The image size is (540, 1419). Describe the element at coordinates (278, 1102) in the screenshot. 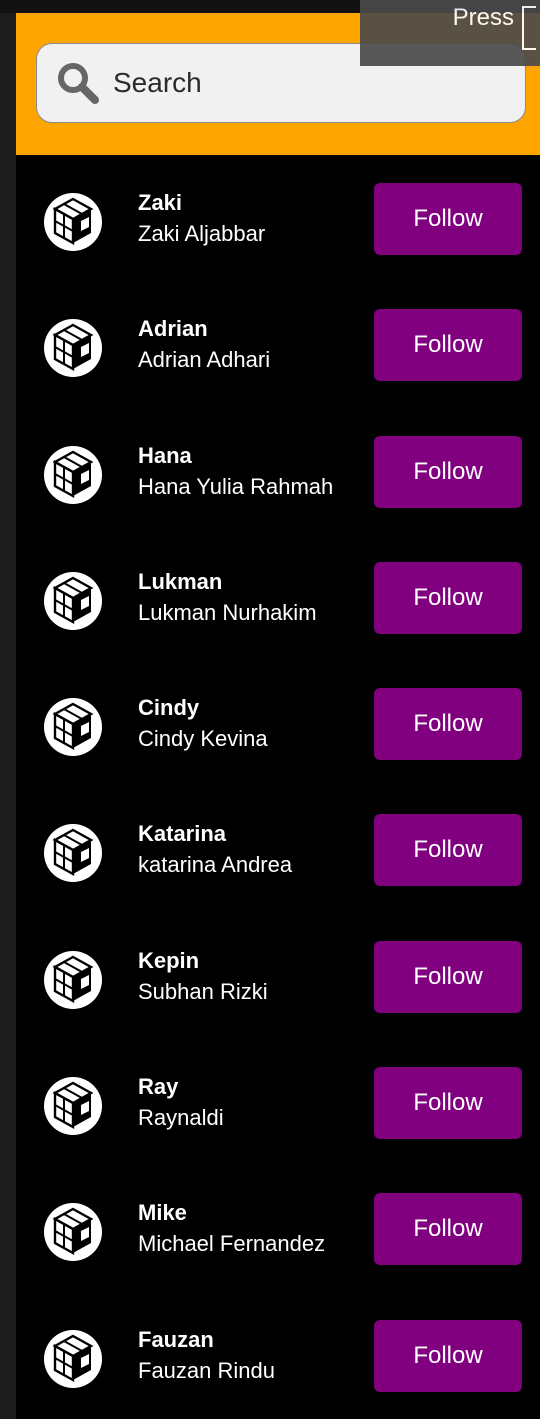

I see `list-item: Ray Raynaldi Follow` at that location.